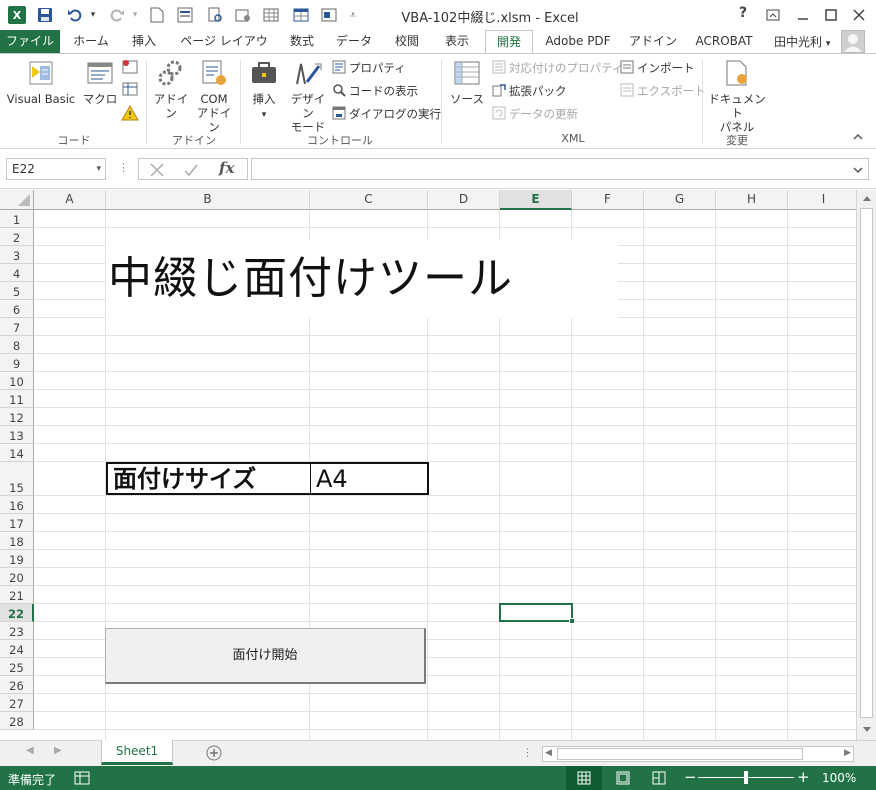 This screenshot has height=790, width=876. I want to click on com-addins-button: COM アドイン, so click(214, 96).